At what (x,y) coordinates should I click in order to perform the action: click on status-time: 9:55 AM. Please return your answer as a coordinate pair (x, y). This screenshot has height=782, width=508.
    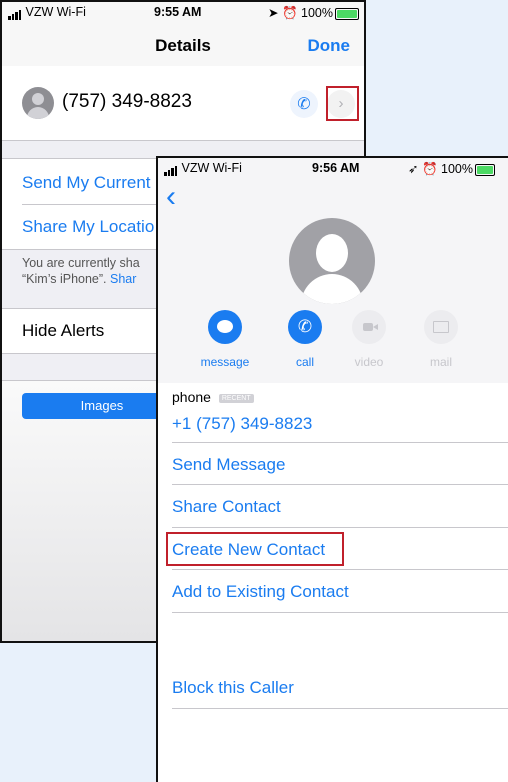
    Looking at the image, I should click on (178, 12).